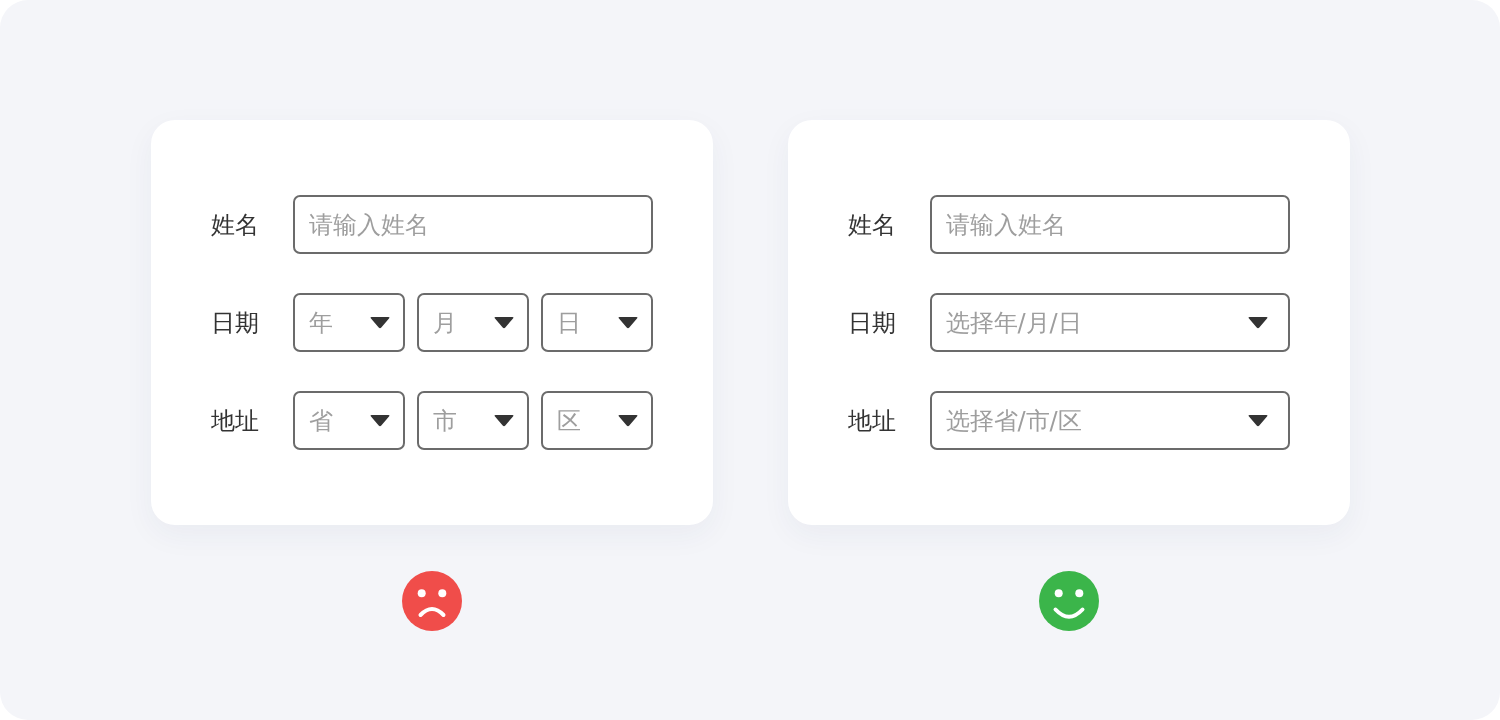  What do you see at coordinates (596, 322) in the screenshot?
I see `dropdown: 日` at bounding box center [596, 322].